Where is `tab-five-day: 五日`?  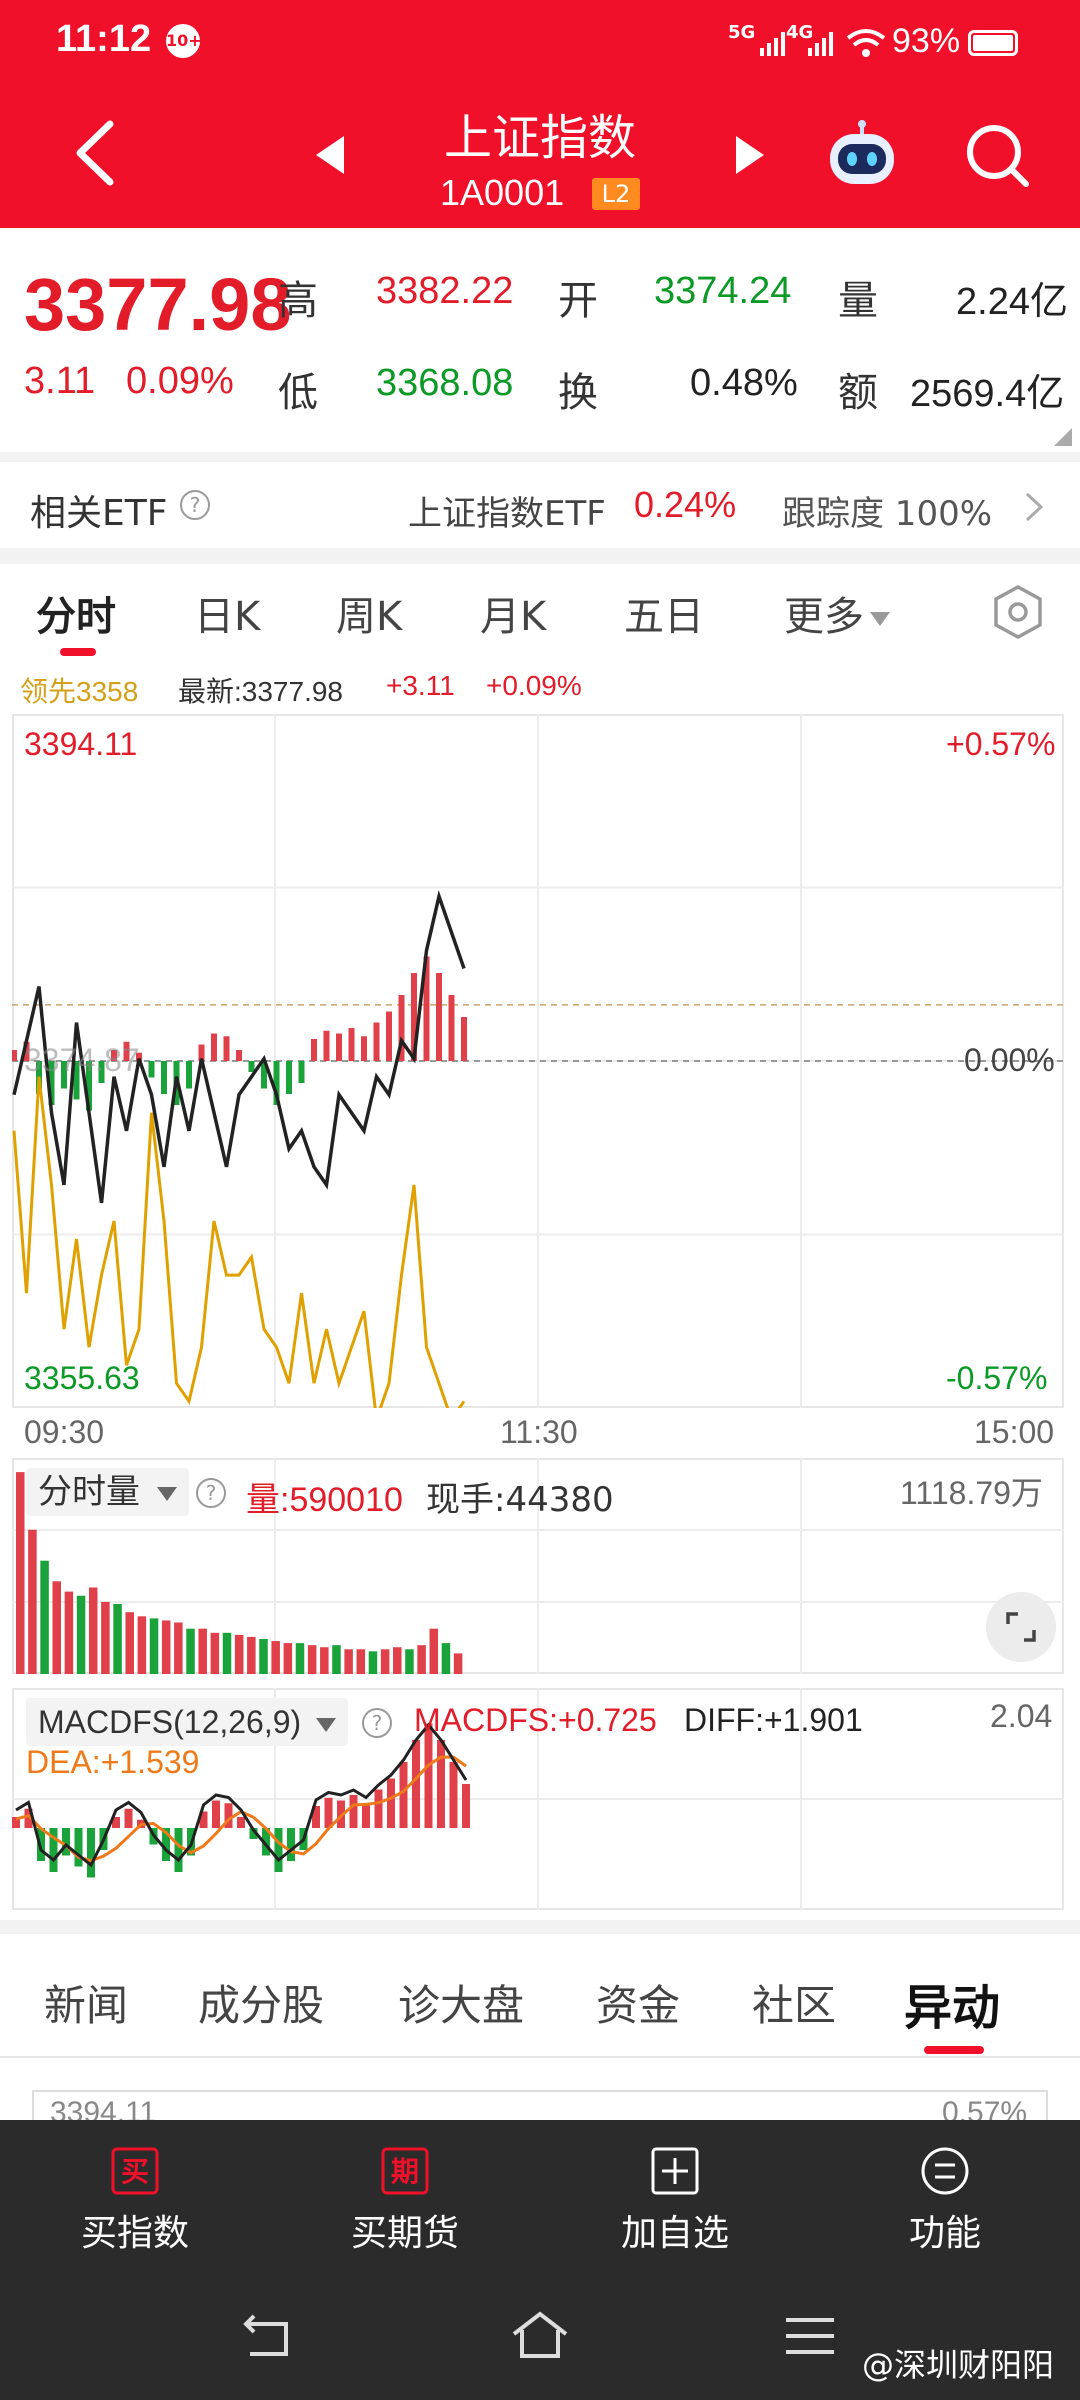 tab-five-day: 五日 is located at coordinates (664, 613).